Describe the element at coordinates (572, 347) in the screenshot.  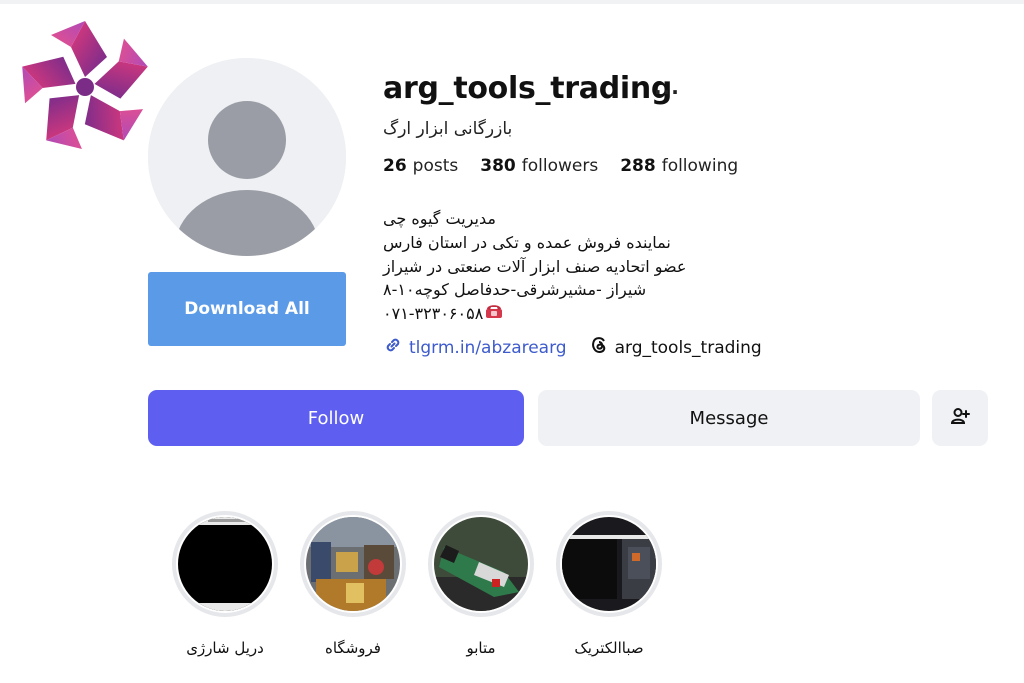
I see `profile-links: tlgrm.in/abzarearg arg_tools_trading` at that location.